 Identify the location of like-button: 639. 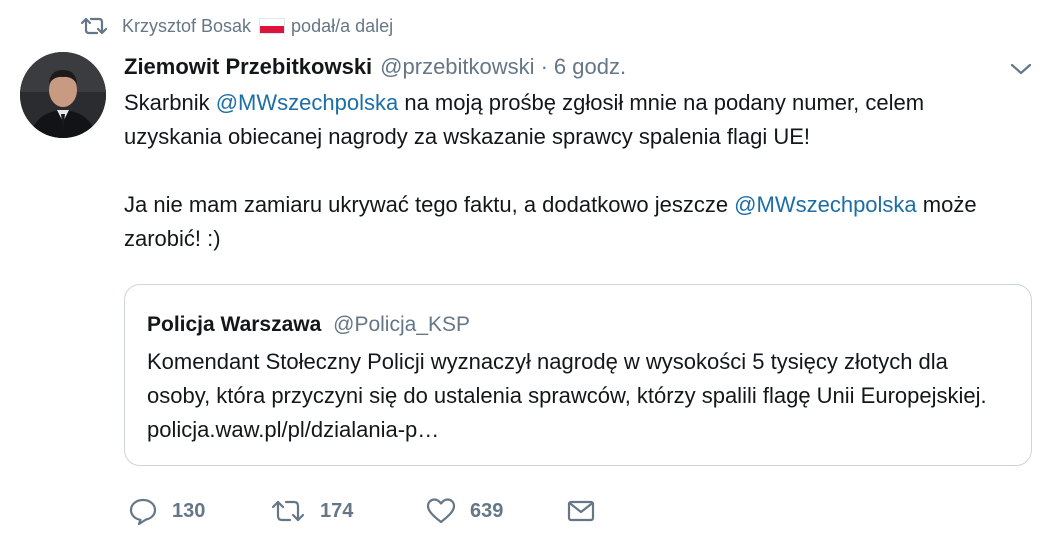
(496, 511).